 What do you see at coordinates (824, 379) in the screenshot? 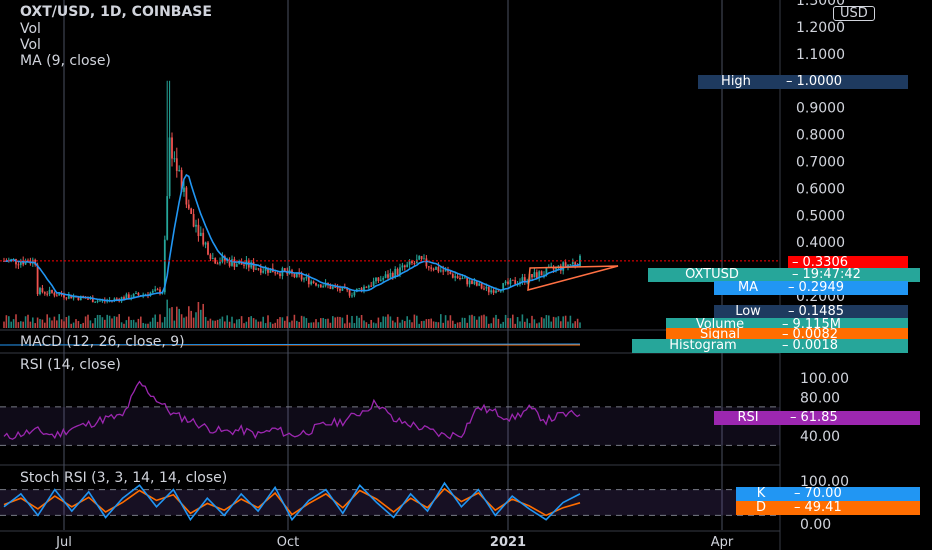
I see `rsi-tick-label: 100.00` at bounding box center [824, 379].